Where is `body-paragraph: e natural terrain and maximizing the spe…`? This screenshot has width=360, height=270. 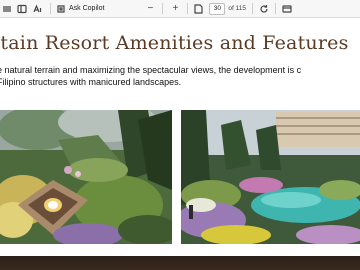
body-paragraph: e natural terrain and maximizing the spe… is located at coordinates (180, 76).